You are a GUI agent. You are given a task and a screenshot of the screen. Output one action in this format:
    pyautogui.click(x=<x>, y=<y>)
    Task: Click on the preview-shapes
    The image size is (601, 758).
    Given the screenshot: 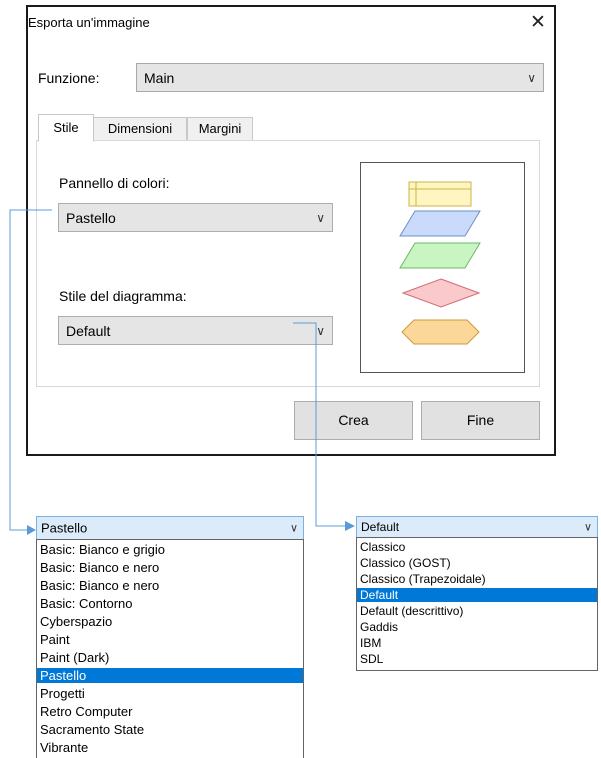 What is the action you would take?
    pyautogui.click(x=440, y=263)
    